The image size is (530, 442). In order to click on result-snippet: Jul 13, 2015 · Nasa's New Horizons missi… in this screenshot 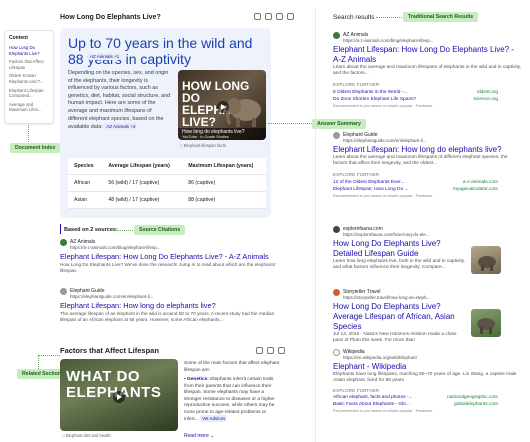, I will do `click(395, 338)`.